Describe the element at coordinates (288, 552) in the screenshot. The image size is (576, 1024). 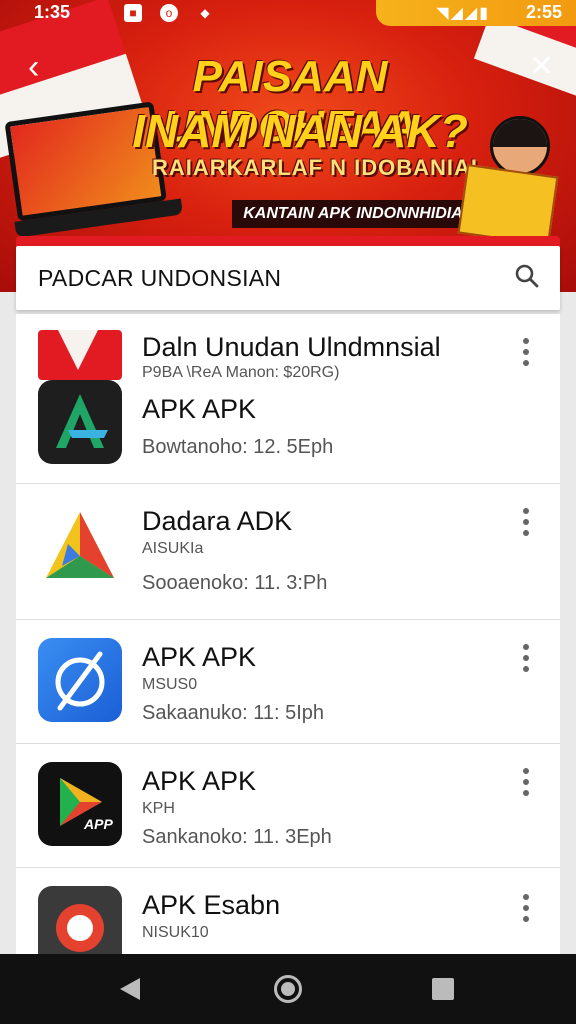
I see `list-item: Dadara ADK AISUKIa Sooaenoko: 11. 3:Ph` at that location.